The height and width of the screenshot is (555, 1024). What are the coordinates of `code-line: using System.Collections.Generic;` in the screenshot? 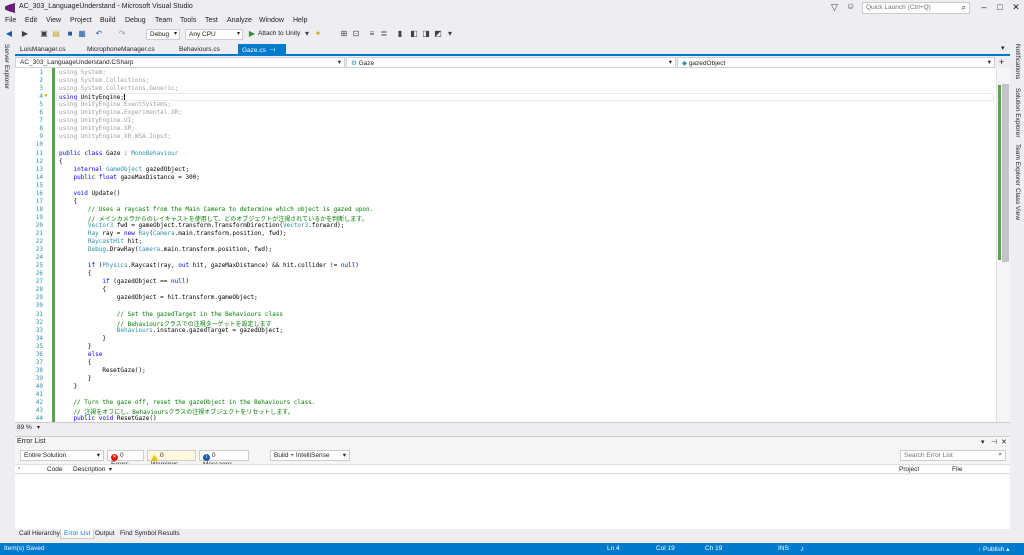 It's located at (119, 89).